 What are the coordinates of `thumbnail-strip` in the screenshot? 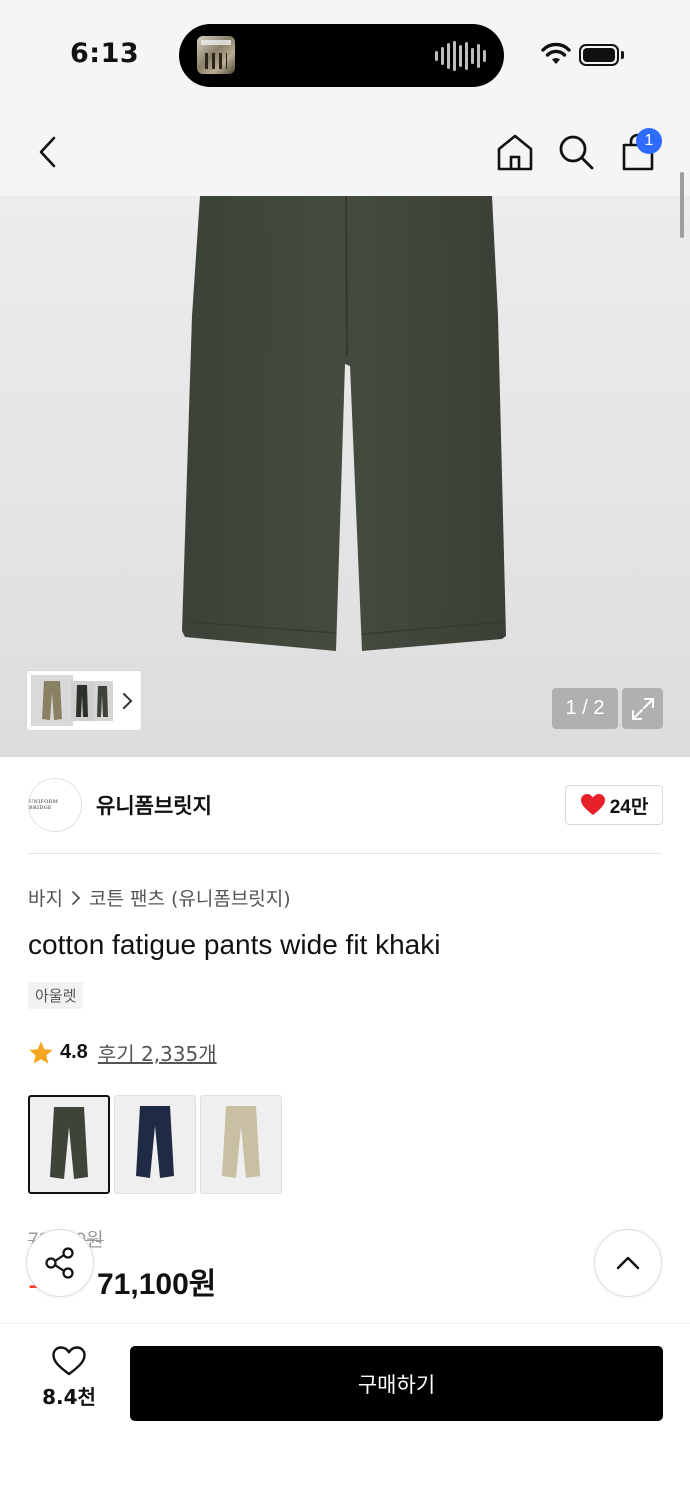 It's located at (84, 700).